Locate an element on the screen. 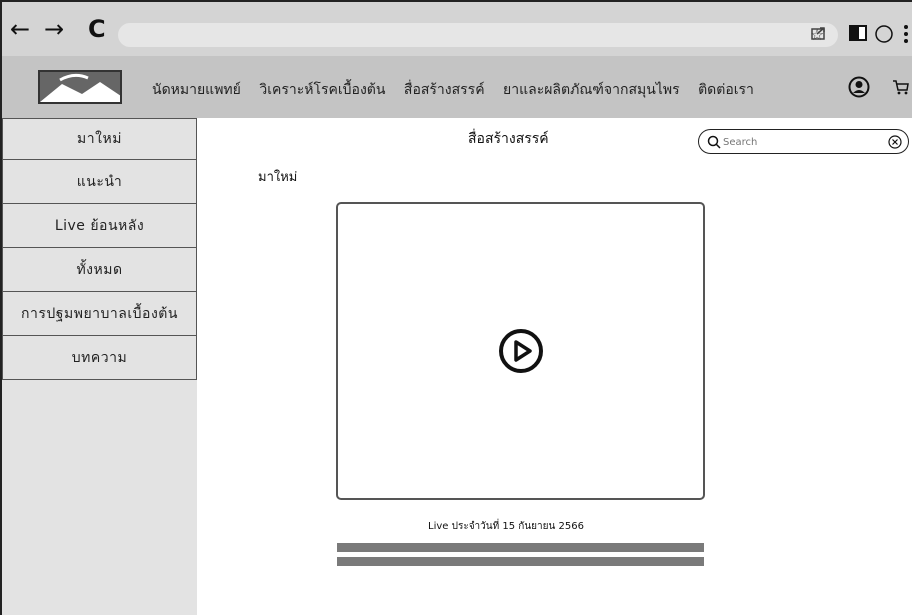 The image size is (912, 615). search-icon is located at coordinates (714, 143).